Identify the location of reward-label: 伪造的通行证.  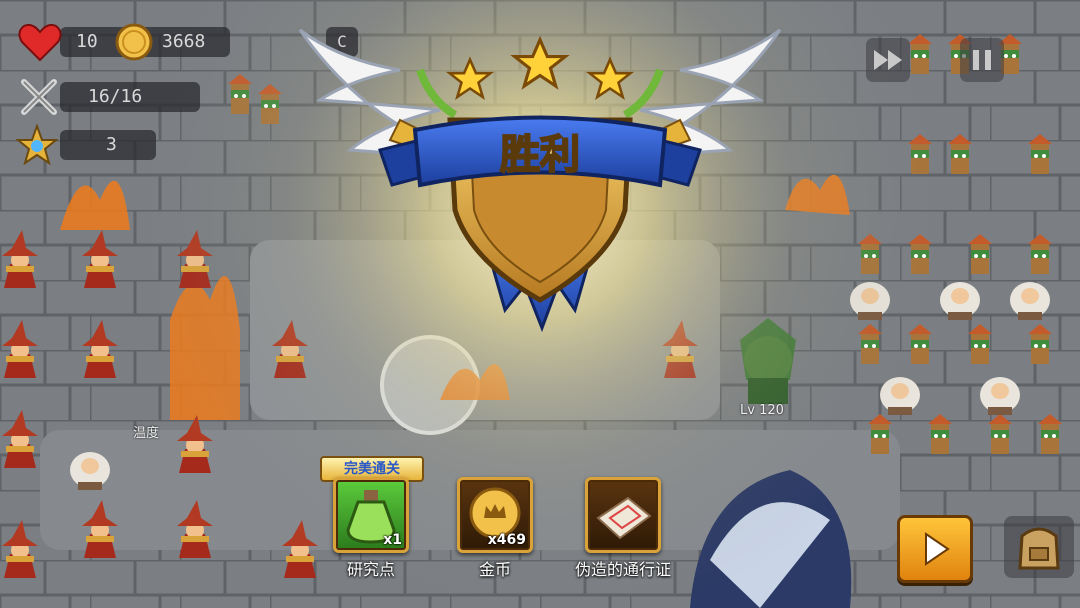
(622, 569).